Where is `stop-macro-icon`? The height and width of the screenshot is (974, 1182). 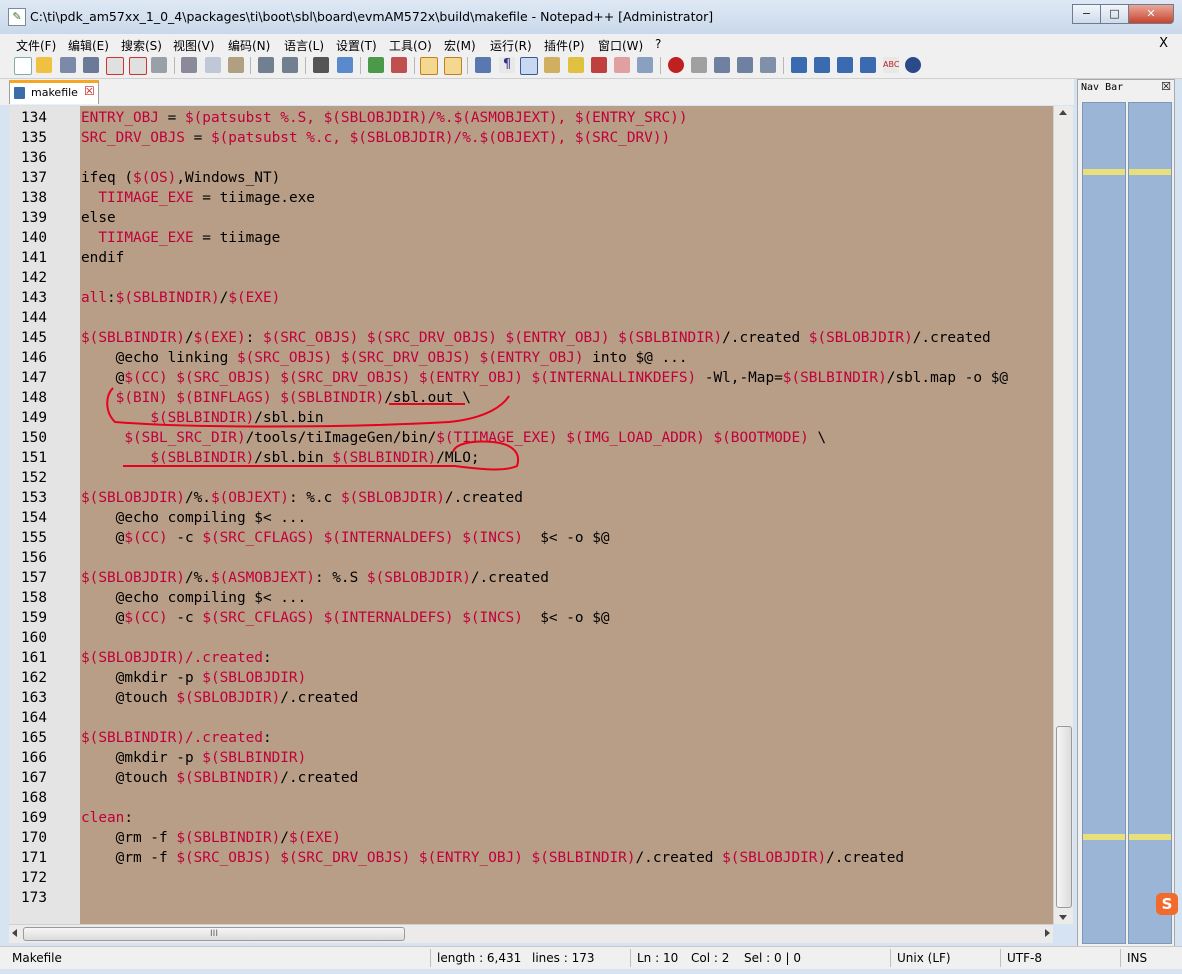
stop-macro-icon is located at coordinates (699, 65).